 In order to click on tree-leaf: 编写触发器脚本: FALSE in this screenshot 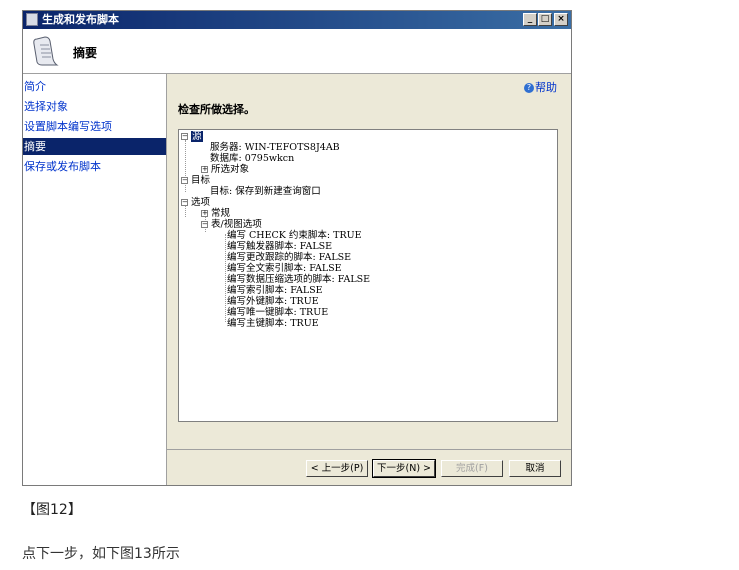, I will do `click(280, 246)`.